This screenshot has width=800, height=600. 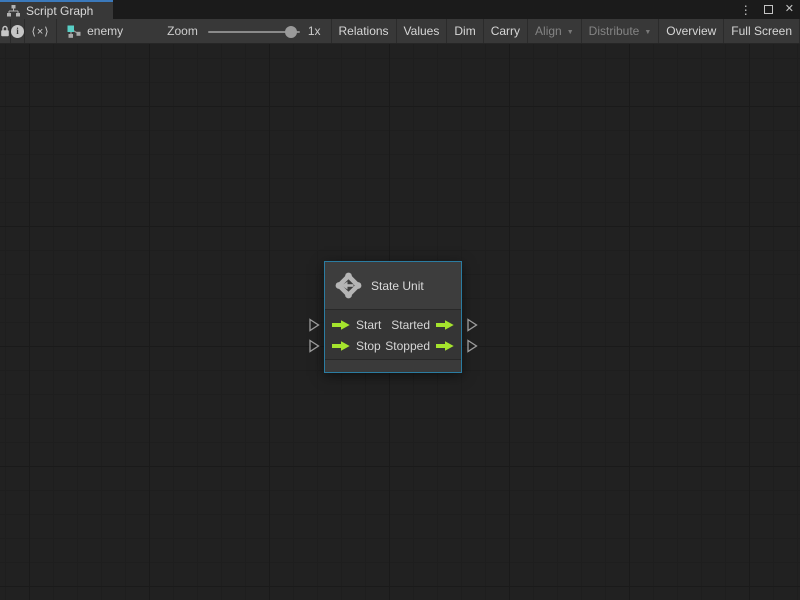 What do you see at coordinates (400, 9) in the screenshot?
I see `window-tab-bar: Script Graph ⋮ ✕` at bounding box center [400, 9].